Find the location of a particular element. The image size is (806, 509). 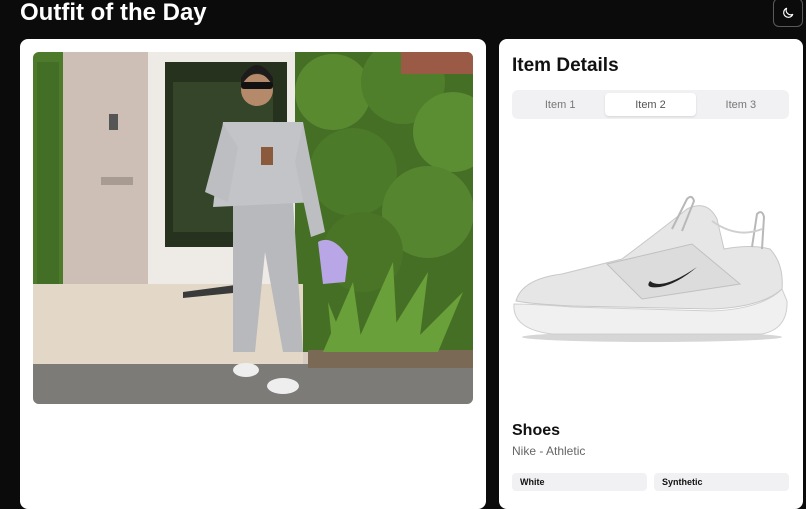

tab-item-2: Item 2 is located at coordinates (650, 104).